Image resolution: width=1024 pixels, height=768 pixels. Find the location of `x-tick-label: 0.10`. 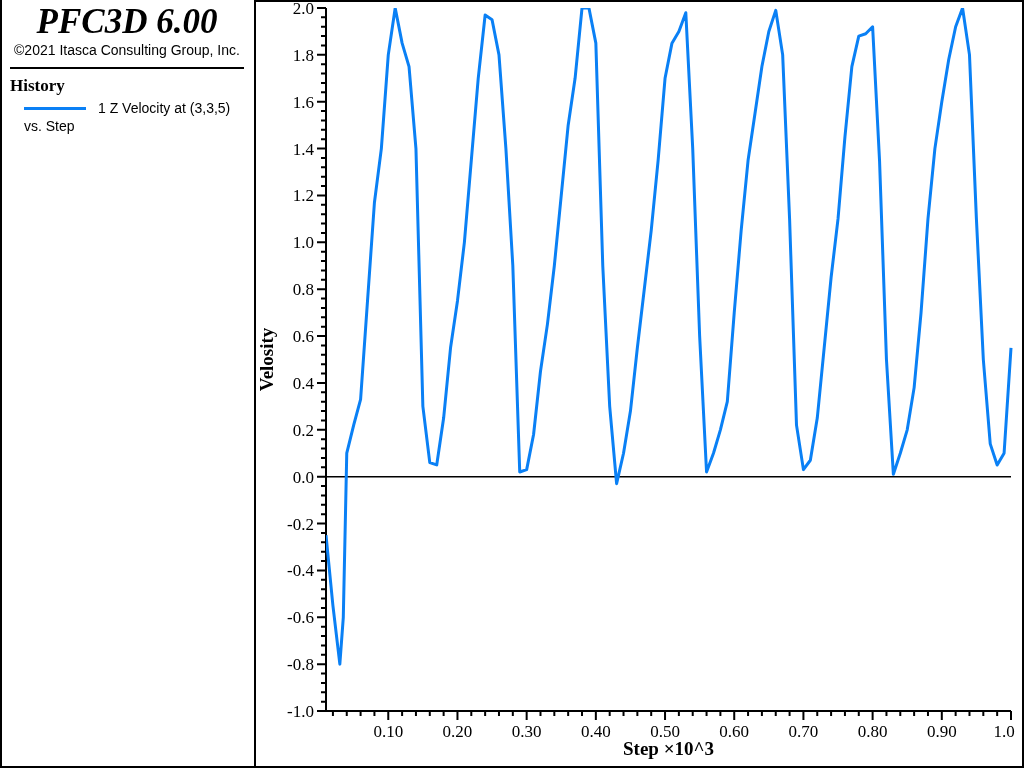

x-tick-label: 0.10 is located at coordinates (388, 731).